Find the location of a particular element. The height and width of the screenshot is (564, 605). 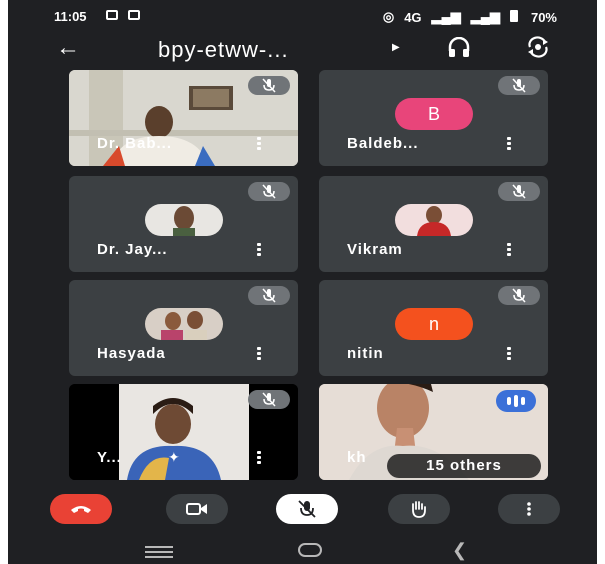

participant-name: nitin is located at coordinates (365, 353).